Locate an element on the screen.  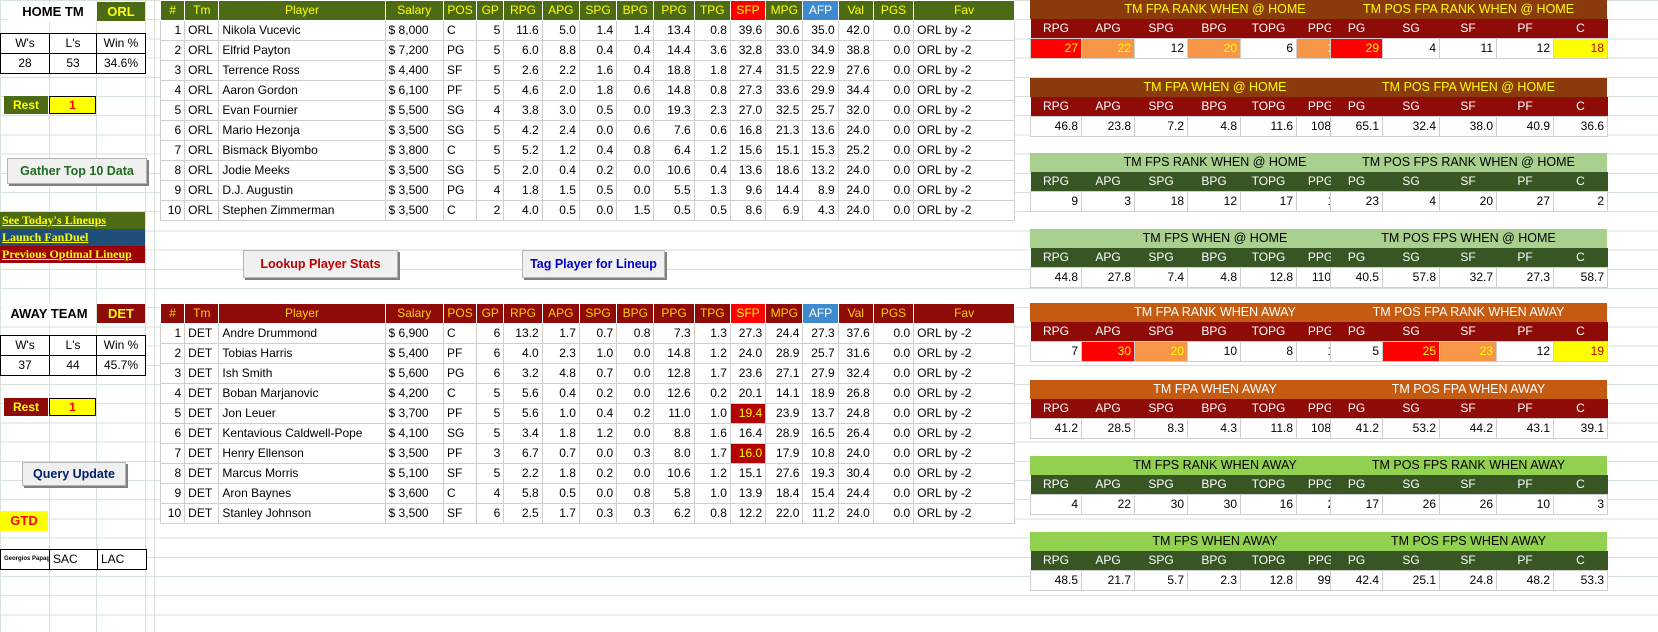
cell-mpg: 27.6 is located at coordinates (784, 473).